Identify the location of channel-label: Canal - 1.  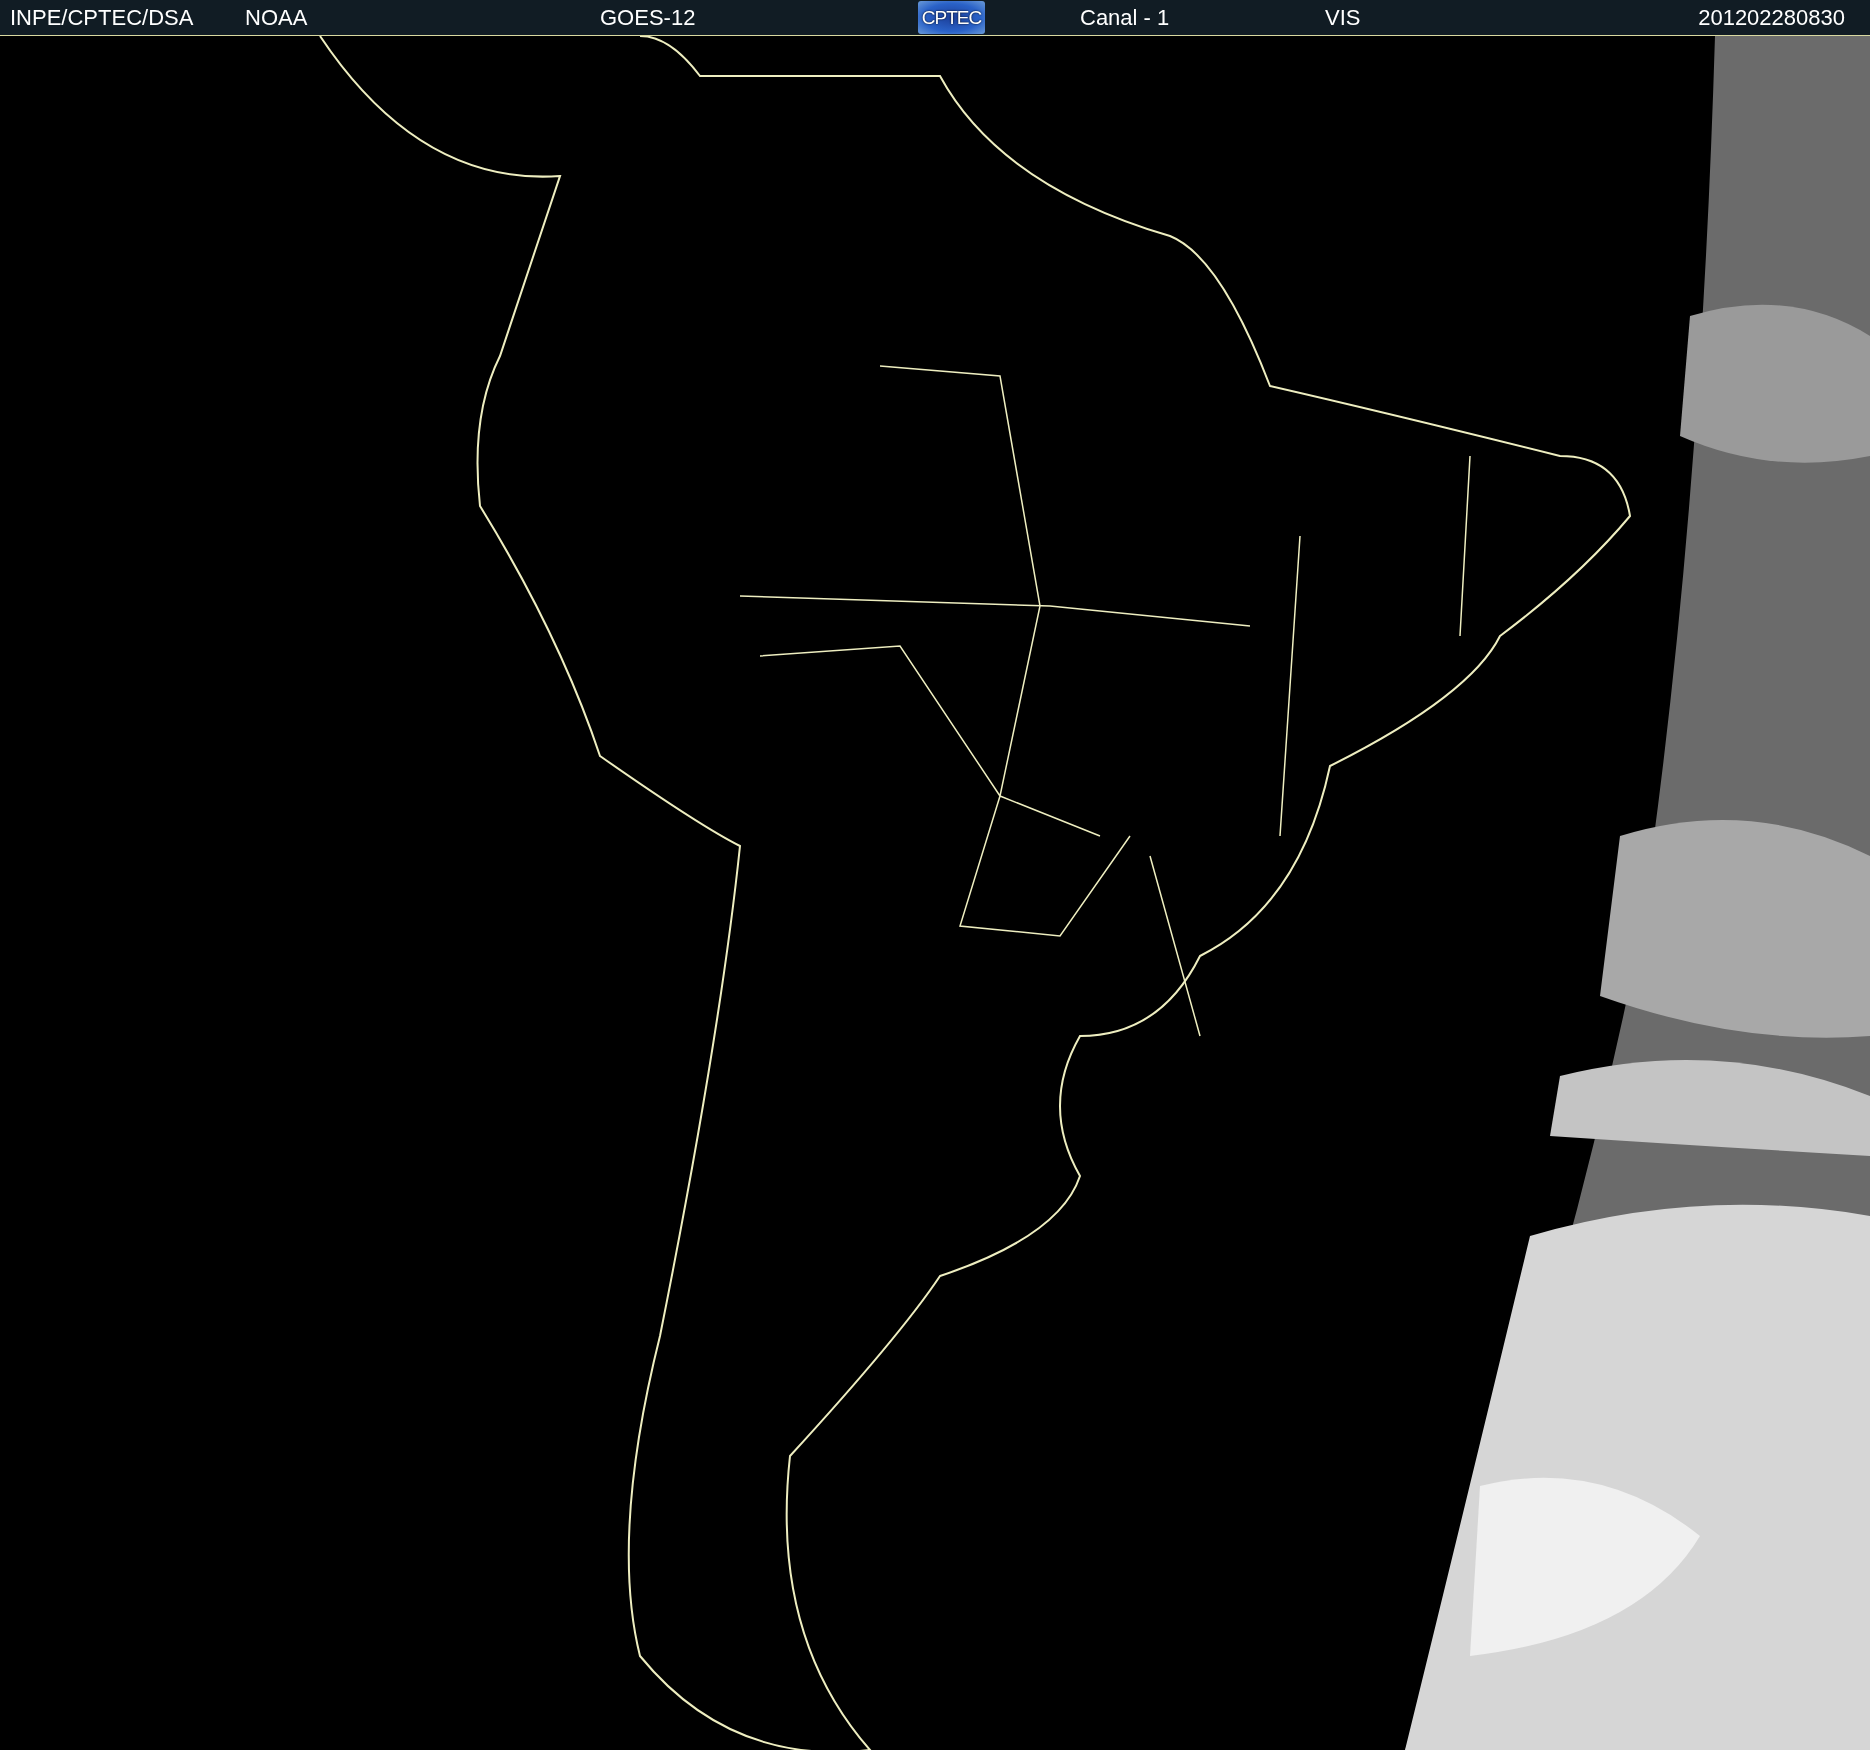
(1125, 17).